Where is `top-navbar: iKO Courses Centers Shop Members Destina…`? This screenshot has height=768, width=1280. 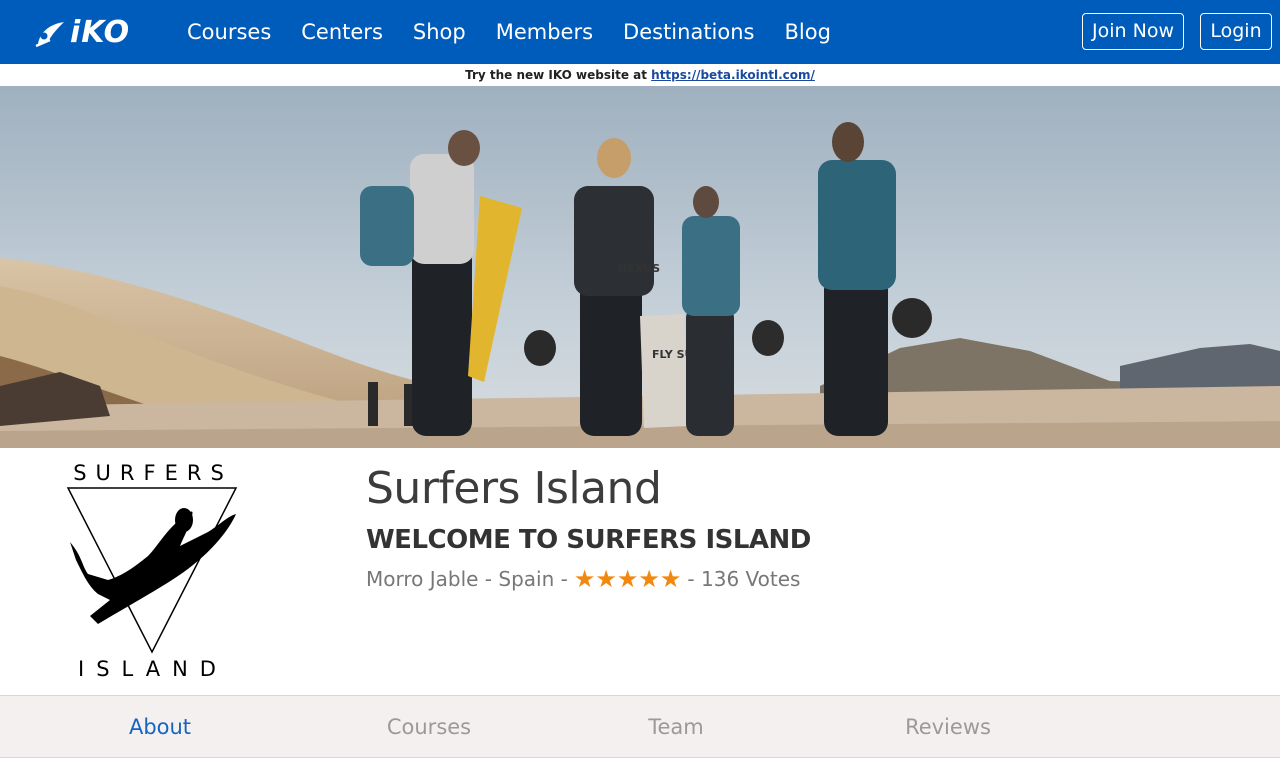
top-navbar: iKO Courses Centers Shop Members Destina… is located at coordinates (640, 32).